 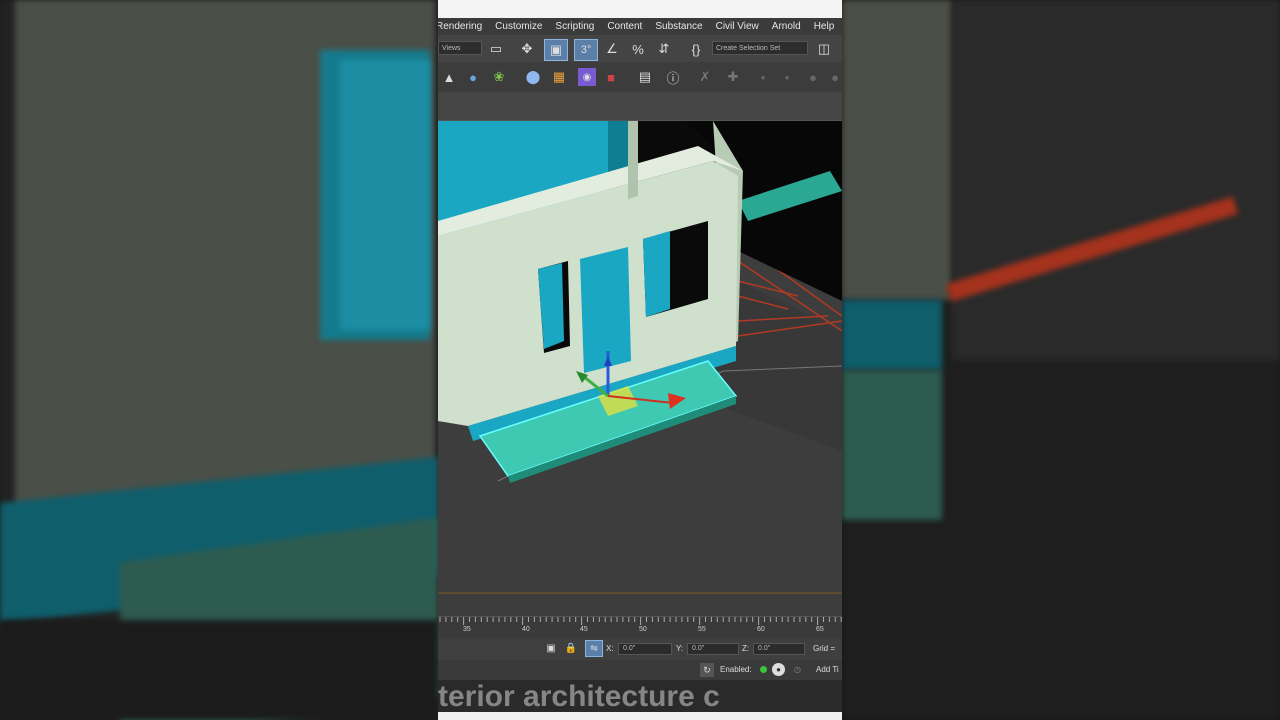 I want to click on menu-customize: Customize, so click(x=519, y=26).